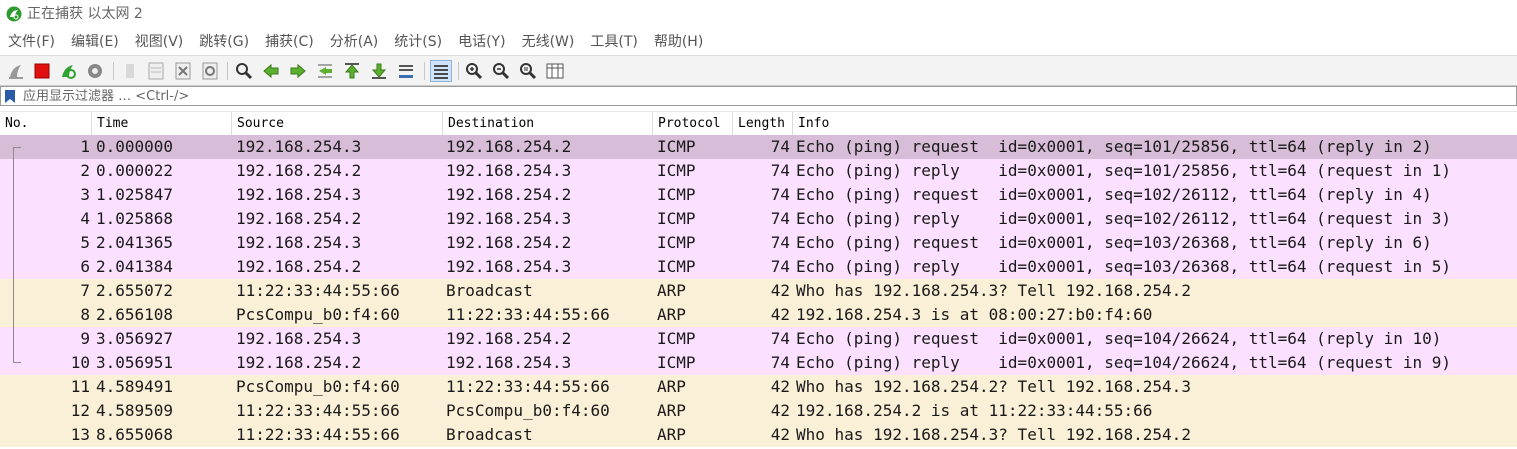 The height and width of the screenshot is (449, 1517). What do you see at coordinates (509, 338) in the screenshot?
I see `packet-destination: 192.168.254.2` at bounding box center [509, 338].